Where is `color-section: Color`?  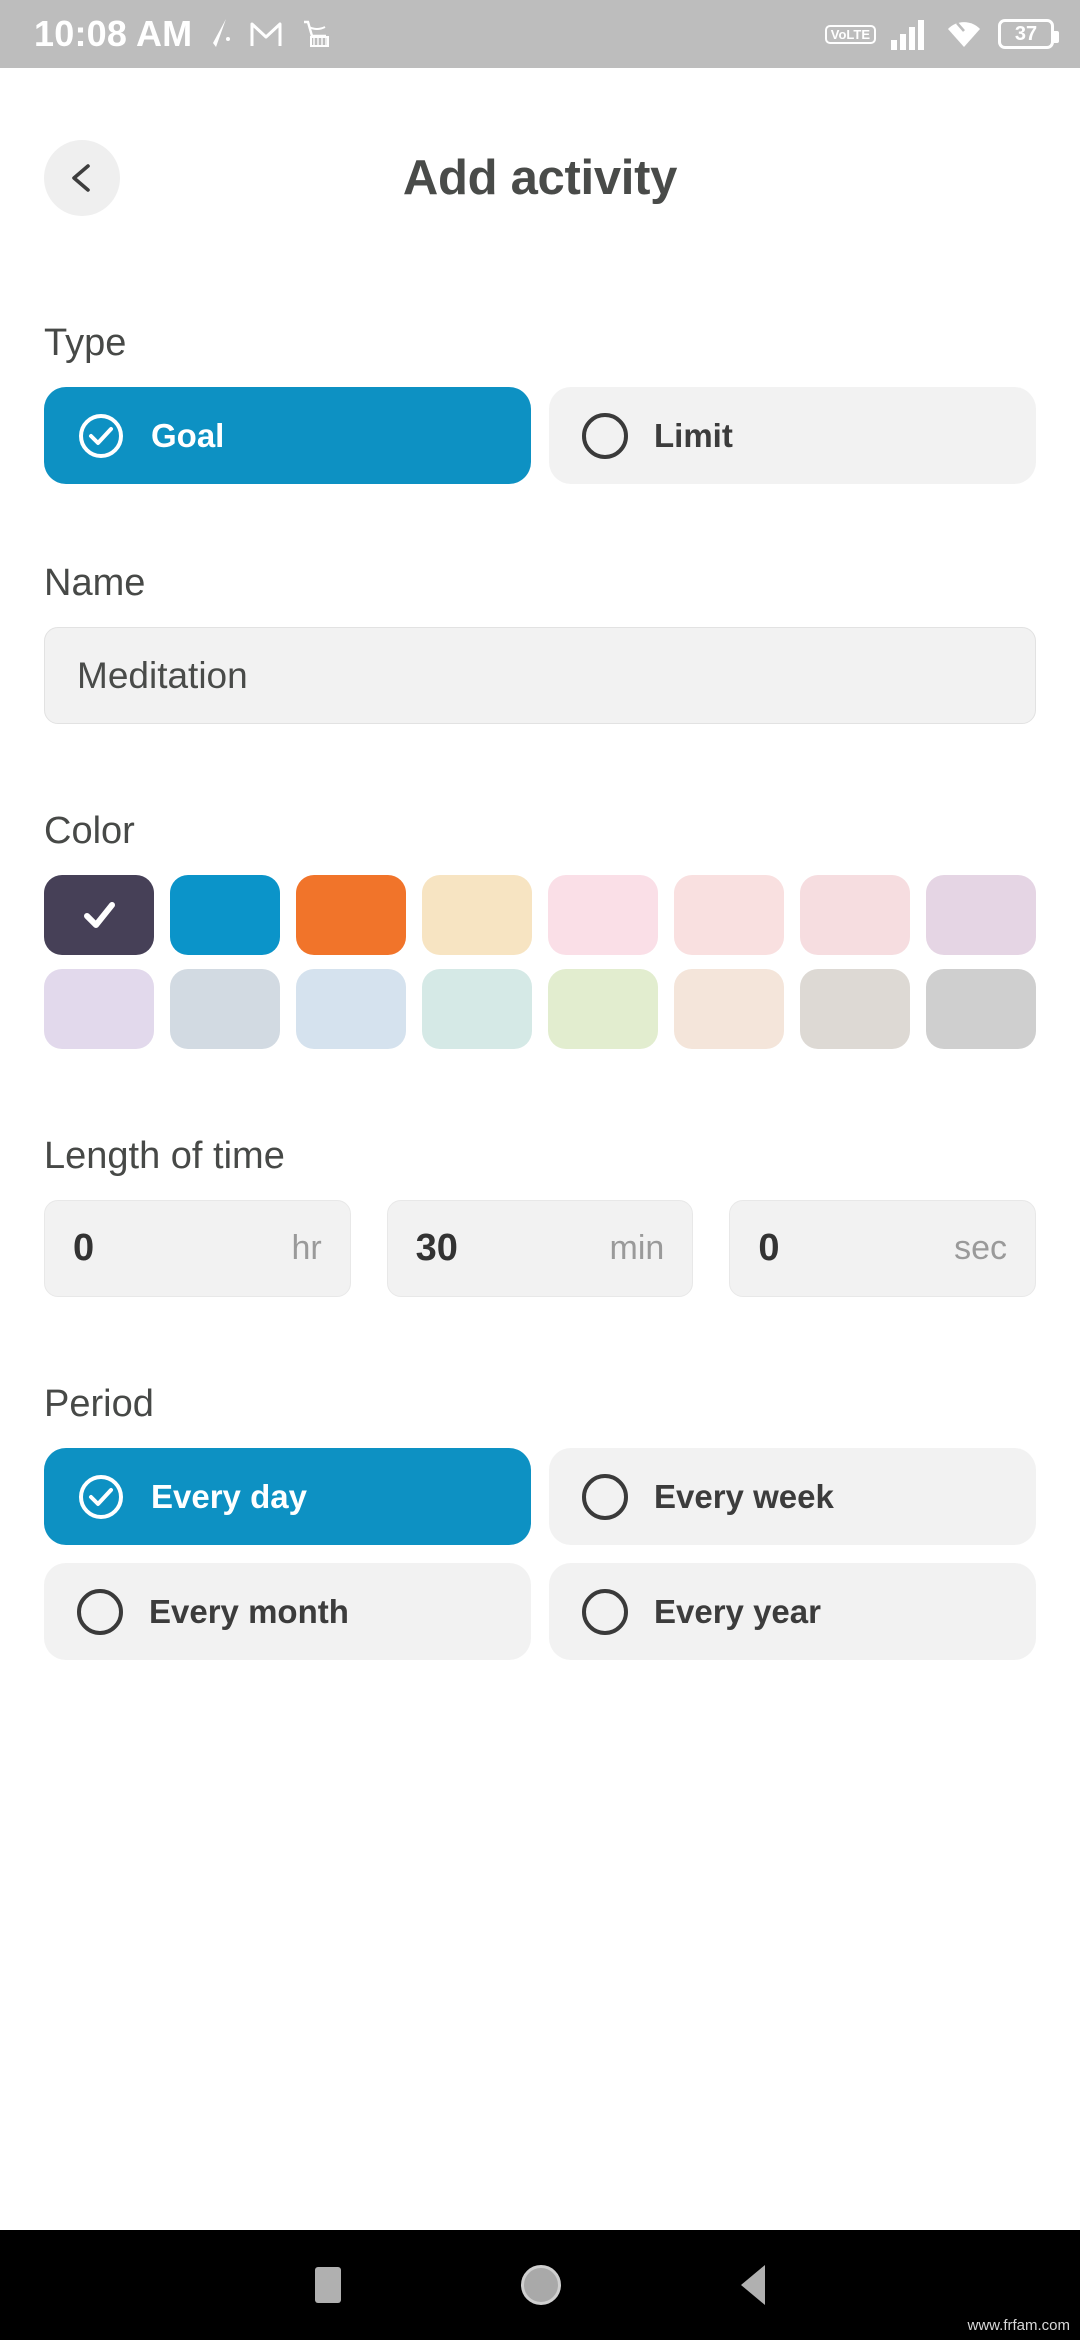 color-section: Color is located at coordinates (540, 929).